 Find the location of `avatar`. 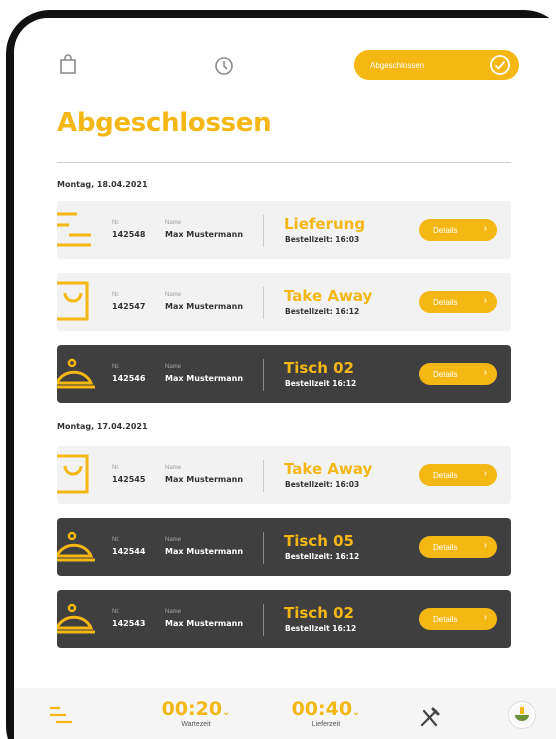

avatar is located at coordinates (522, 715).